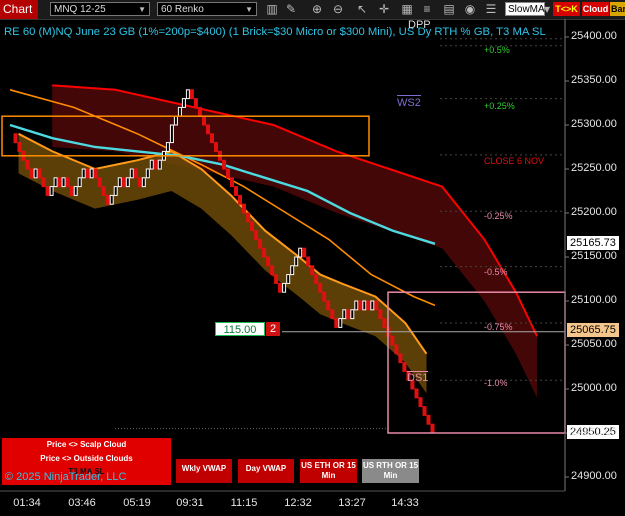 The width and height of the screenshot is (625, 516). What do you see at coordinates (418, 377) in the screenshot?
I see `ds1-label: DS1` at bounding box center [418, 377].